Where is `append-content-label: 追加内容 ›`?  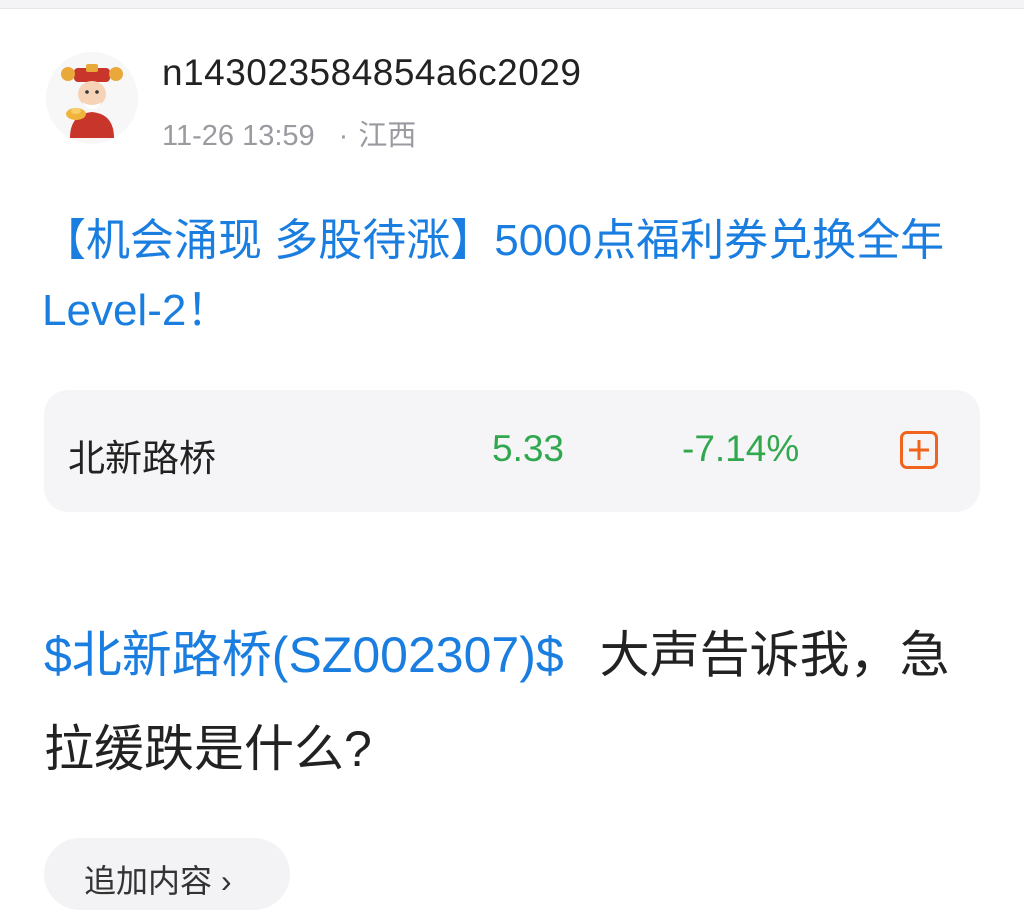 append-content-label: 追加内容 › is located at coordinates (158, 881).